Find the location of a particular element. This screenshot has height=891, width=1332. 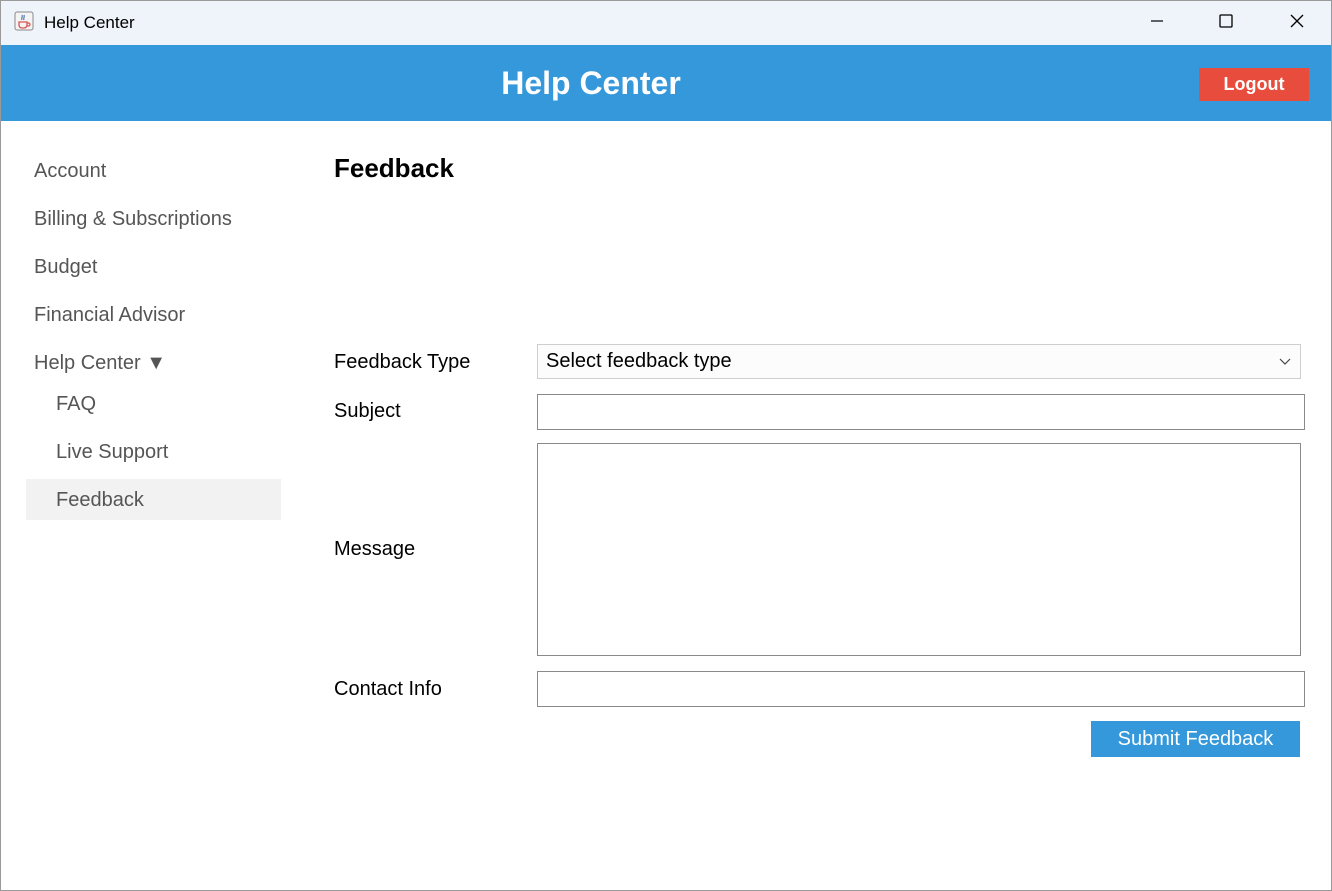

feedback-type-select: Select feedback type is located at coordinates (919, 361).